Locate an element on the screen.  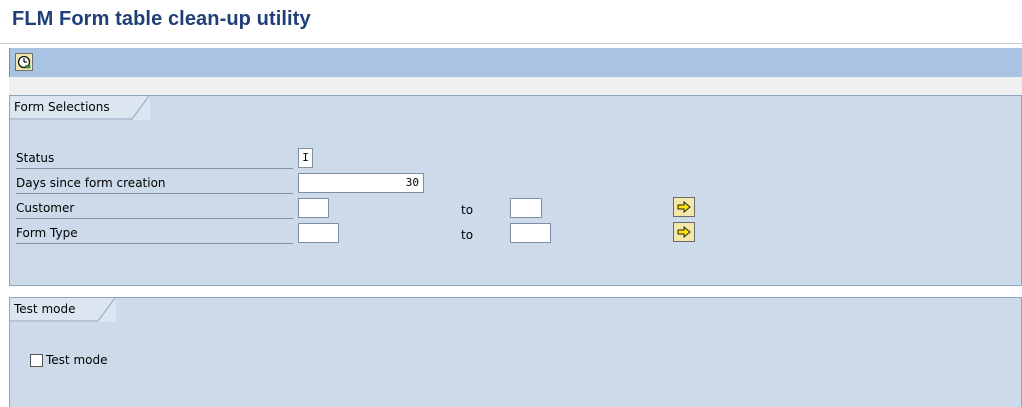
days-since-creation-field: 30 is located at coordinates (361, 183).